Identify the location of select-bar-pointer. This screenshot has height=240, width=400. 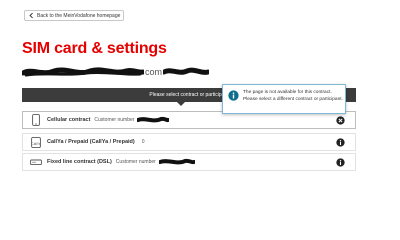
(181, 104).